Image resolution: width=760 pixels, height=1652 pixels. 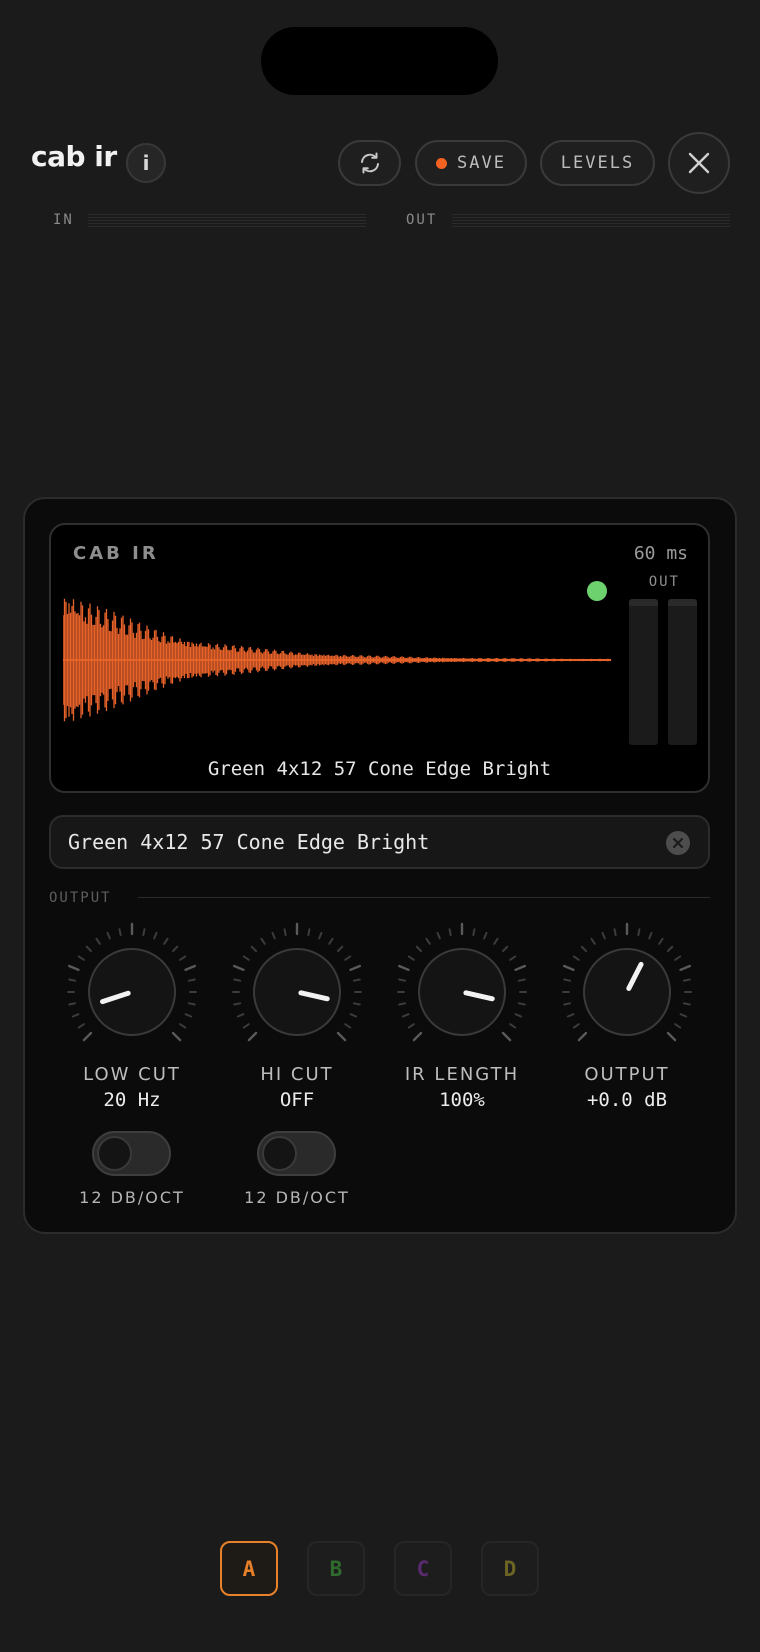 I want to click on output-label: OUTPUT, so click(x=627, y=1074).